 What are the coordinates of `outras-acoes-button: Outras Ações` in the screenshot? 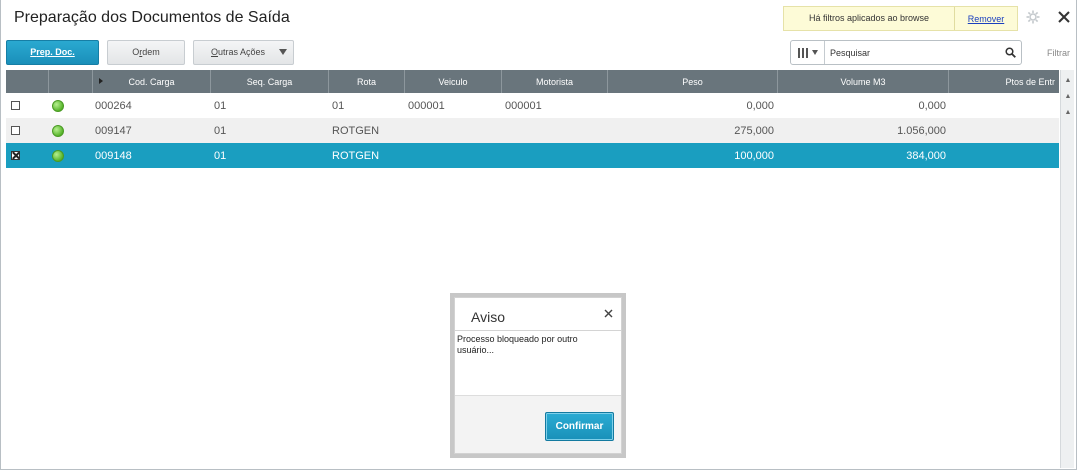 It's located at (243, 52).